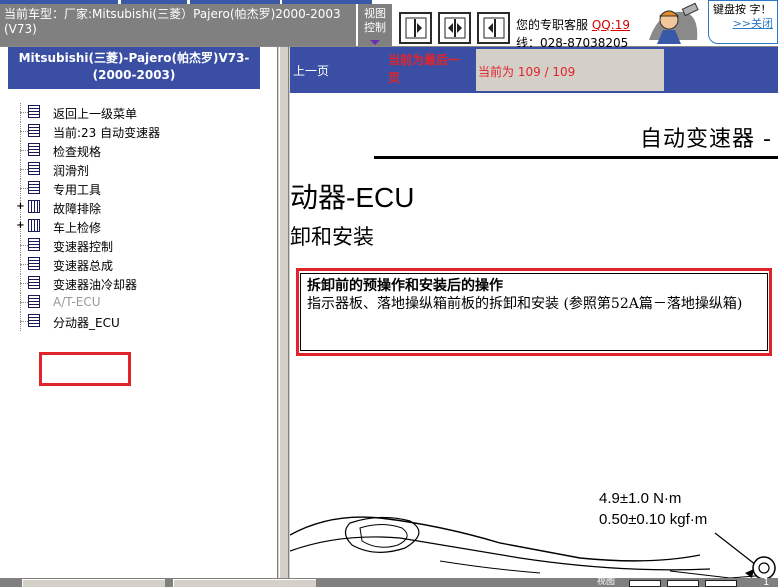  I want to click on view-control-text: 视图控制, so click(375, 20).